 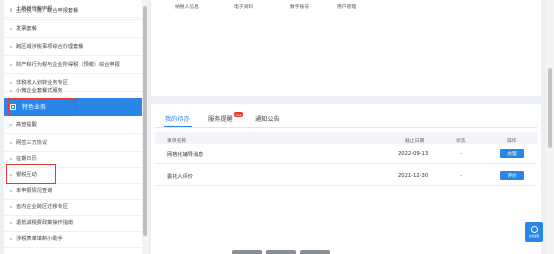 I want to click on header-digital-account: 数字账号, so click(x=299, y=6).